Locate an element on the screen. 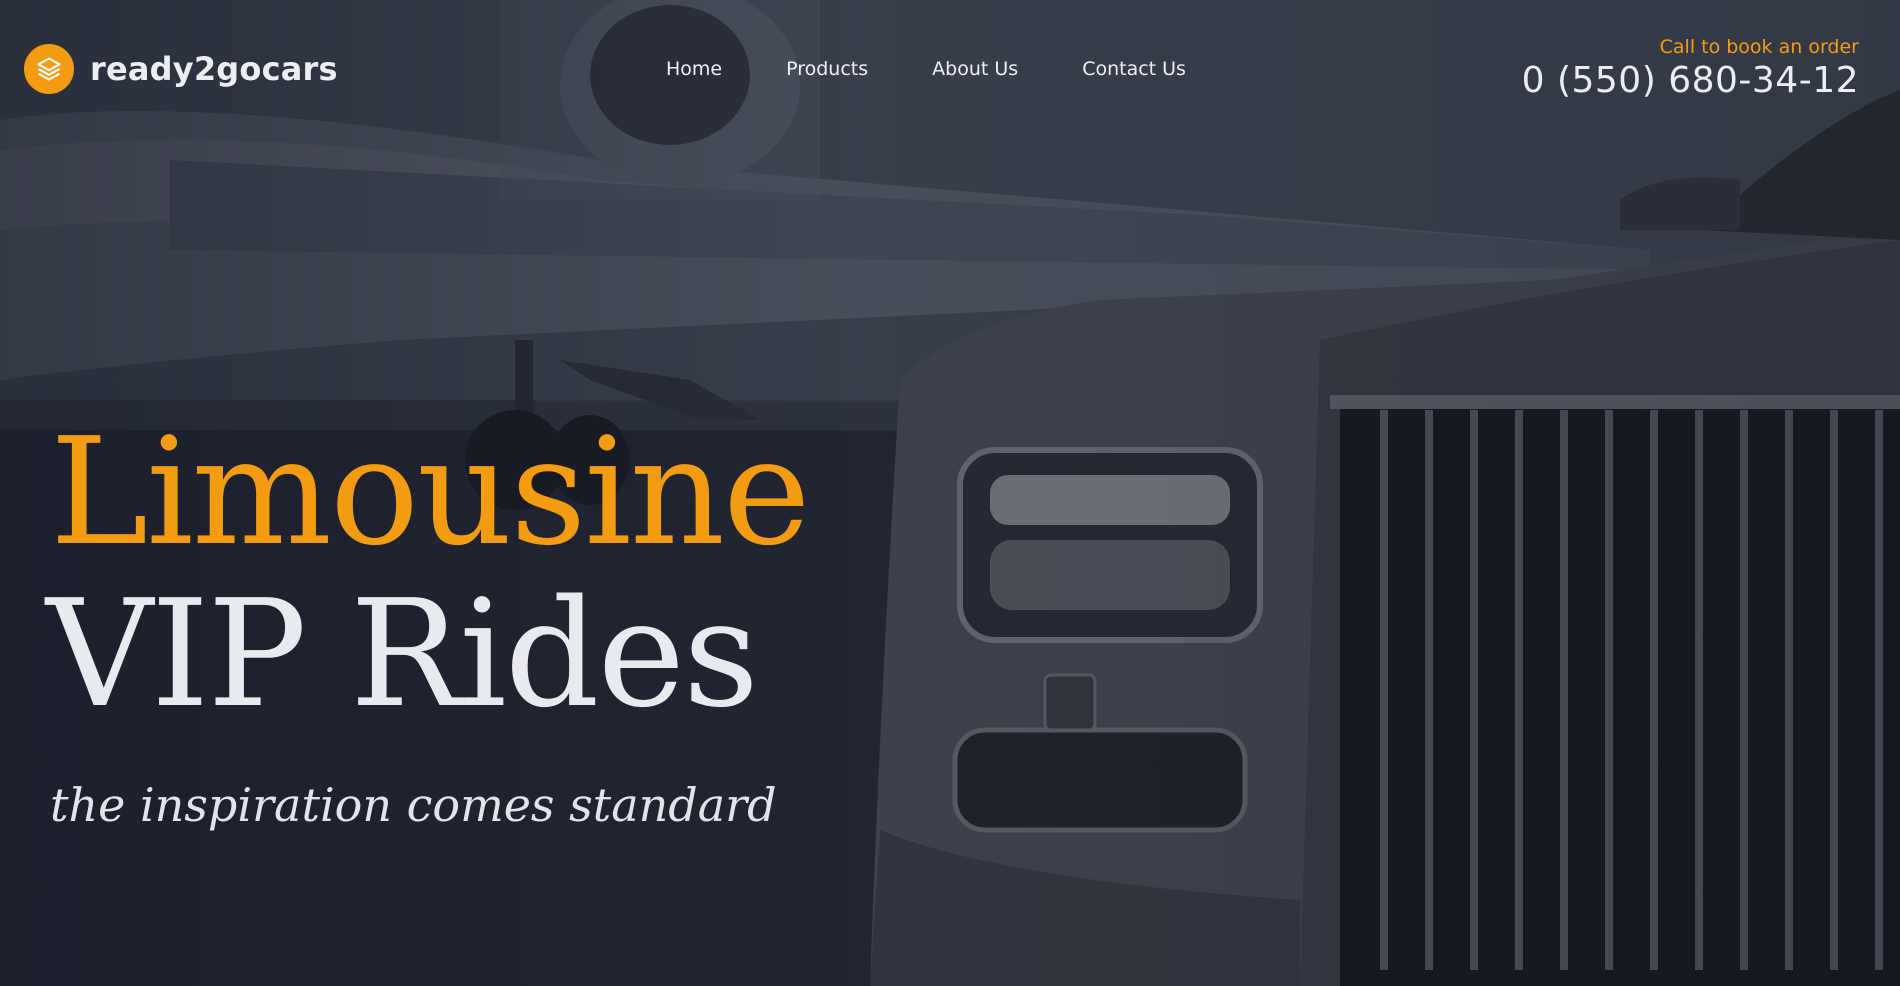 This screenshot has height=986, width=1900. nav-link-home: Home is located at coordinates (694, 69).